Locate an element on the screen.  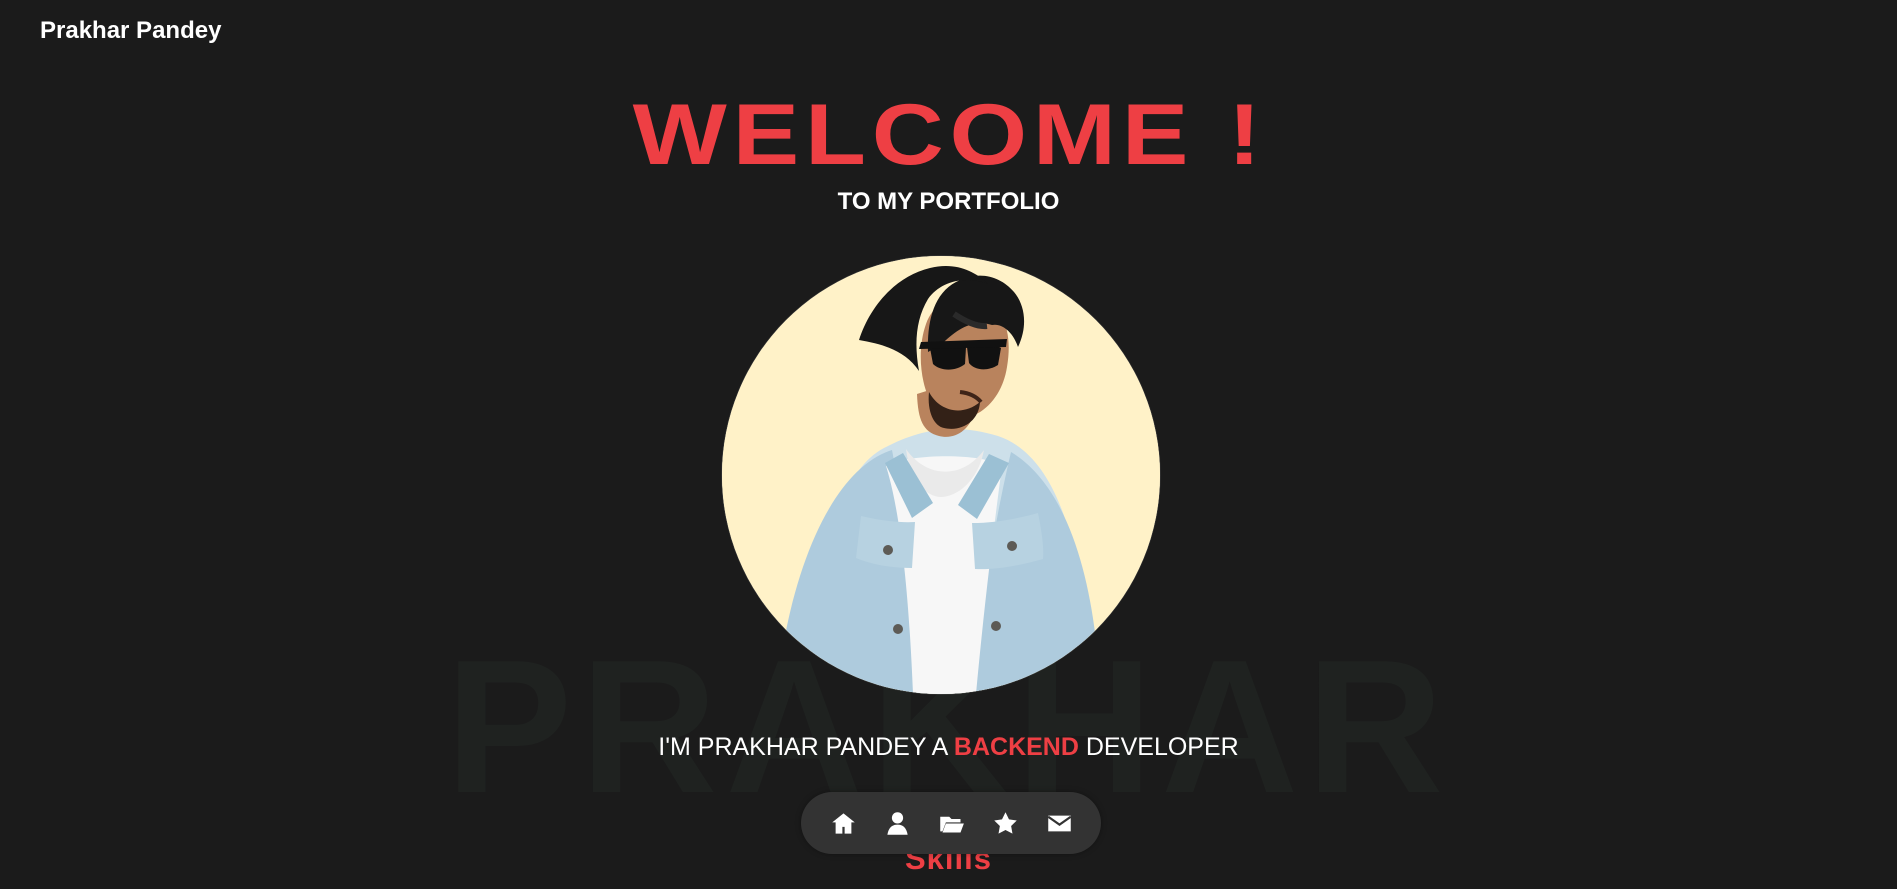
intro-text: I'M PRAKHAR PANDEY A BACKEND DEVELOPER is located at coordinates (948, 747).